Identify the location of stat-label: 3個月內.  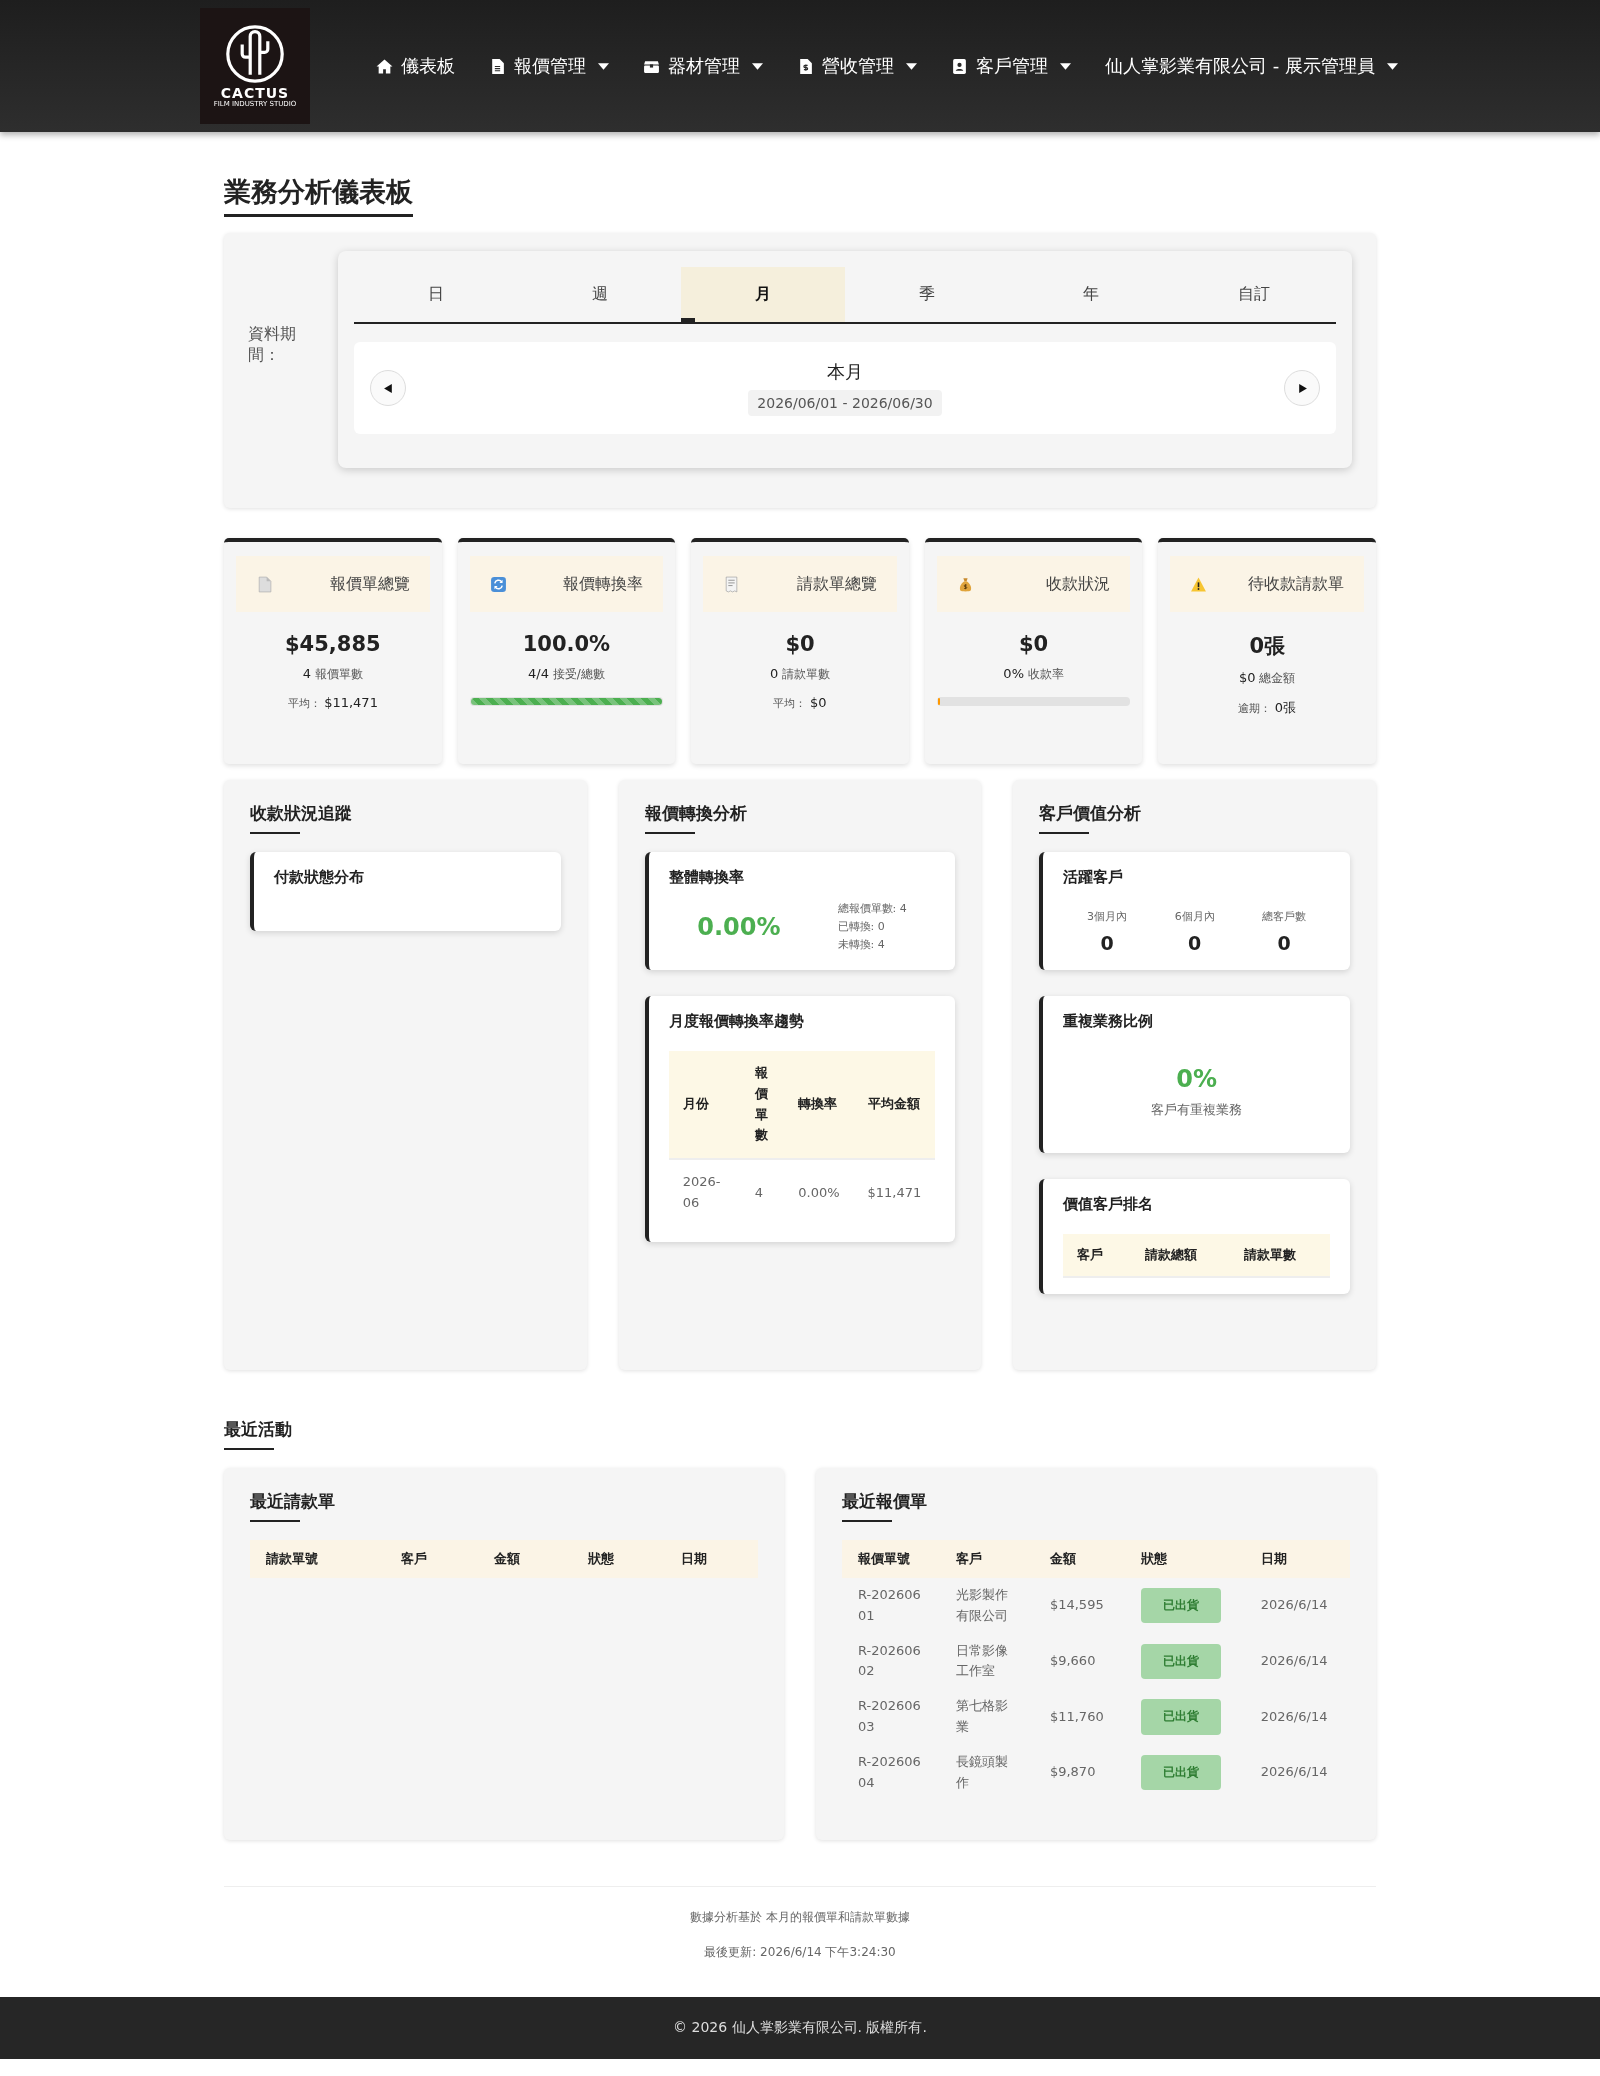
(1107, 916).